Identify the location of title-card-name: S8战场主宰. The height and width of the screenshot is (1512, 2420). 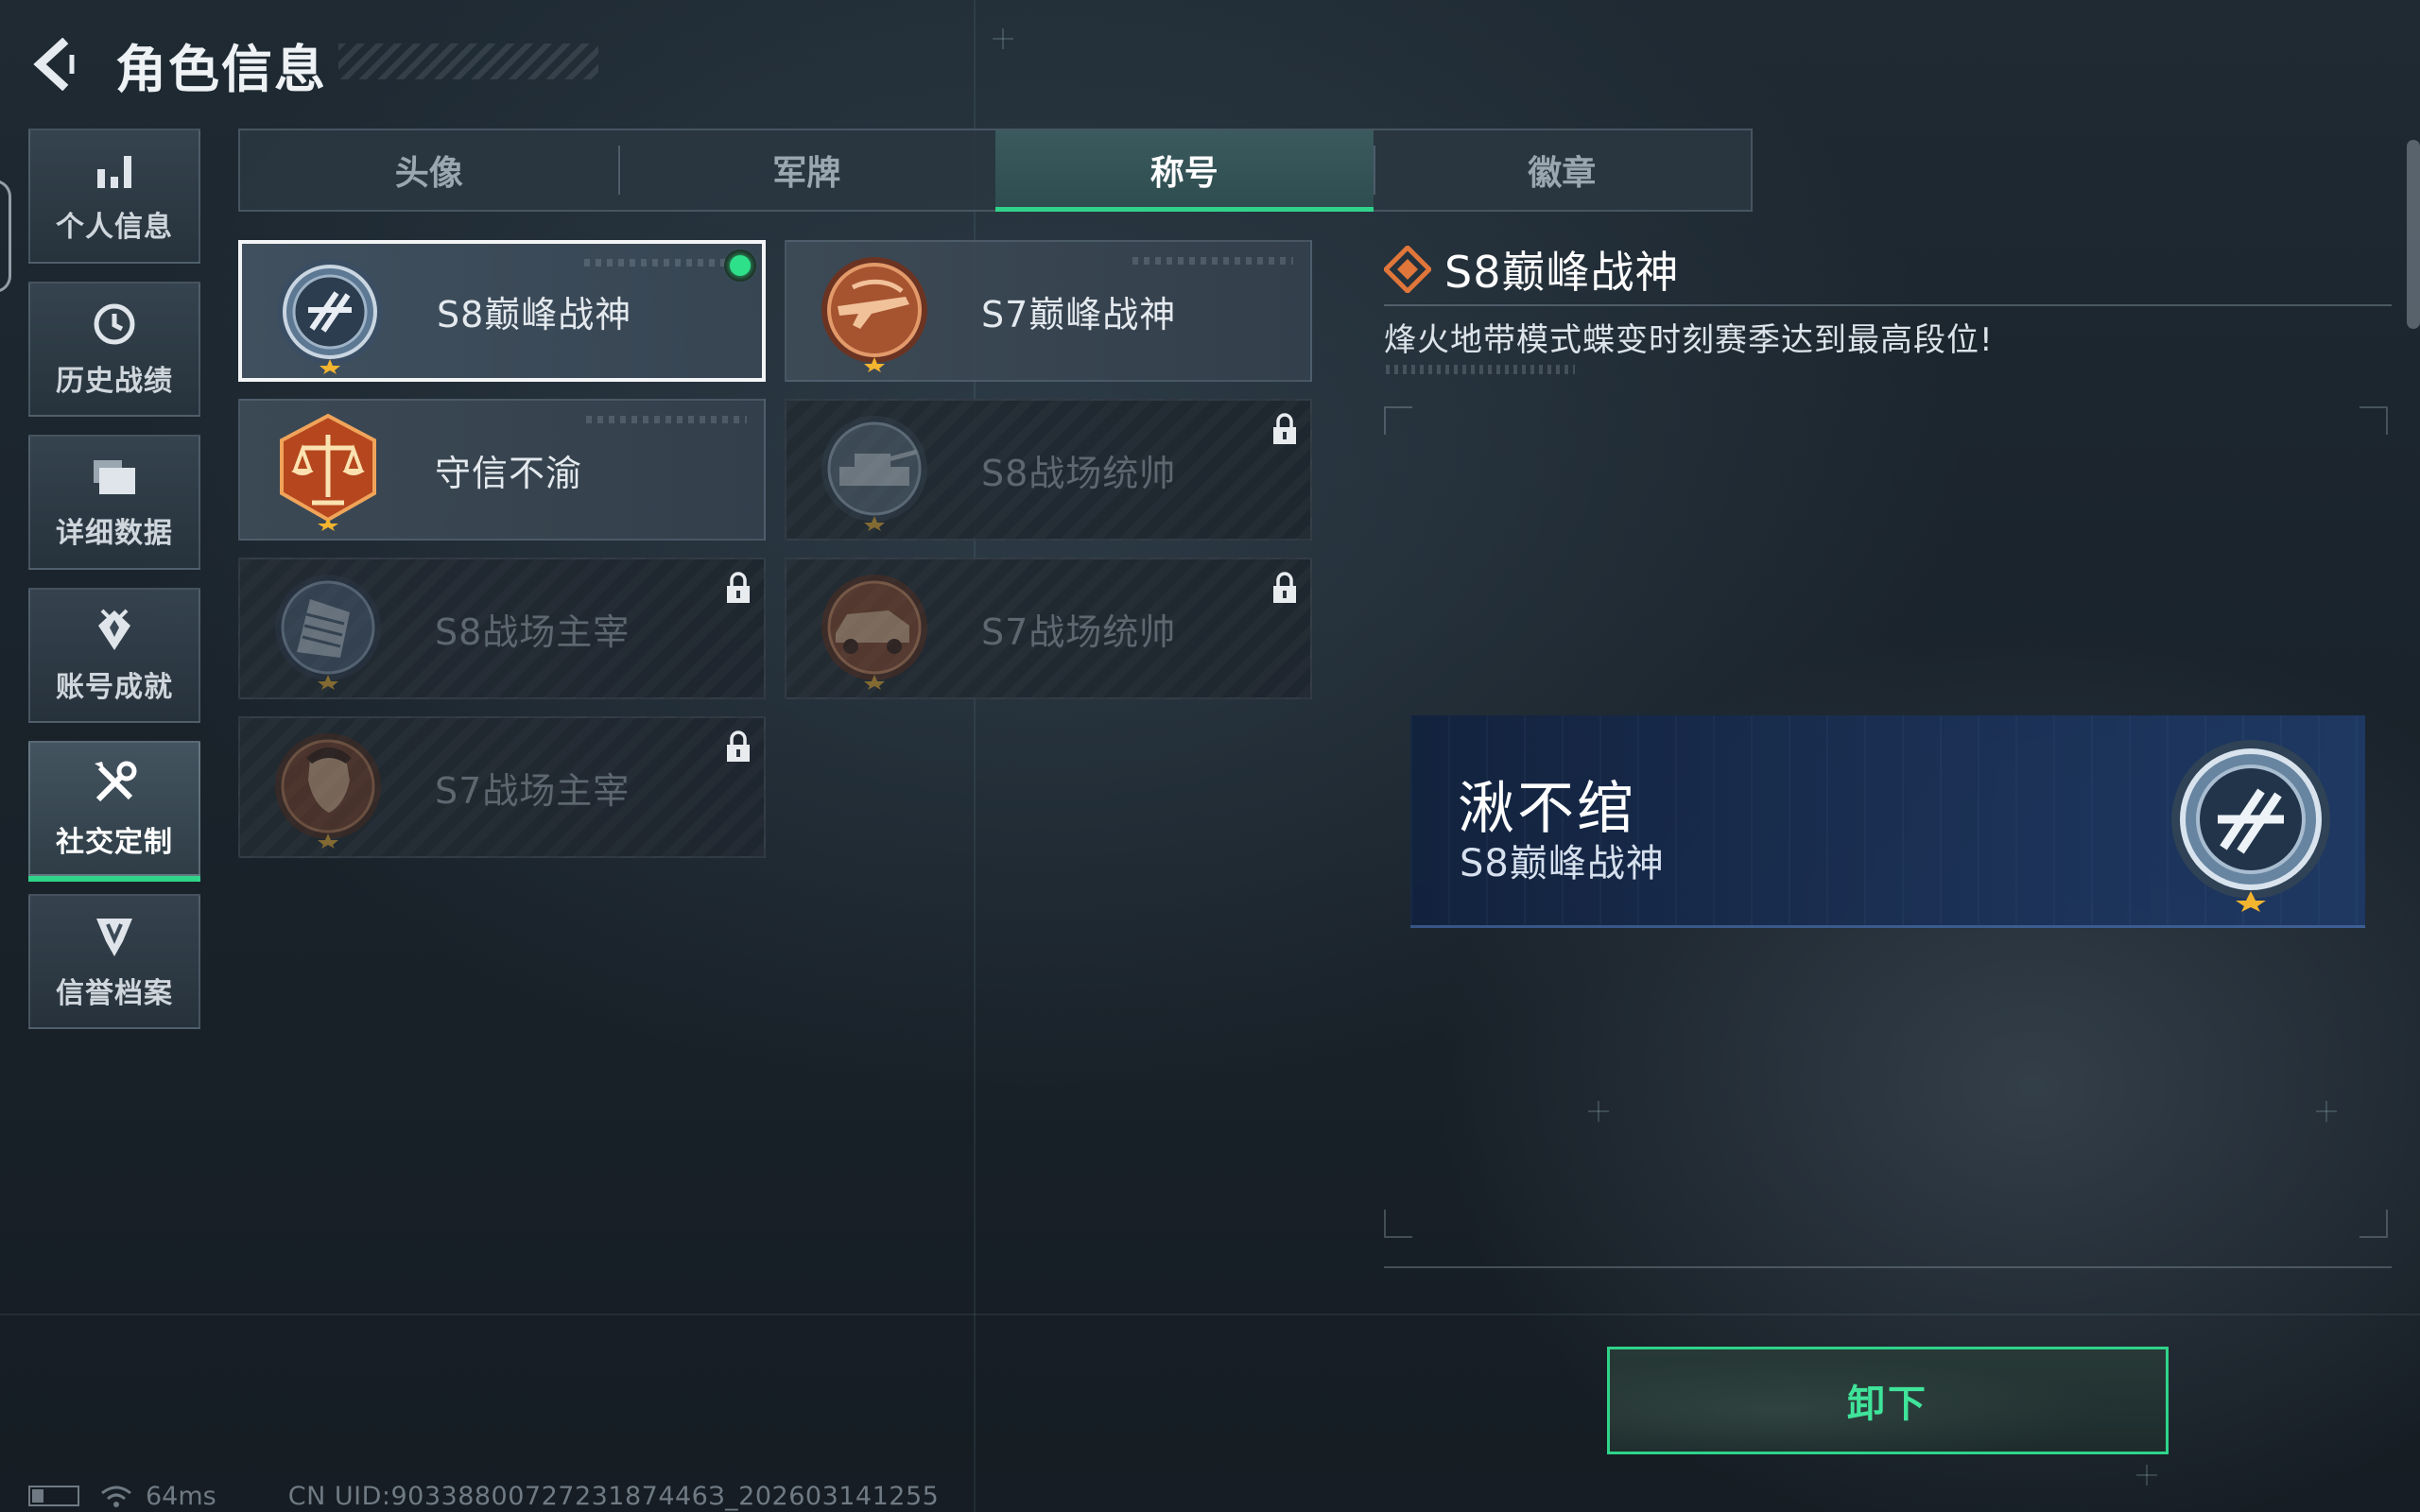
(533, 631).